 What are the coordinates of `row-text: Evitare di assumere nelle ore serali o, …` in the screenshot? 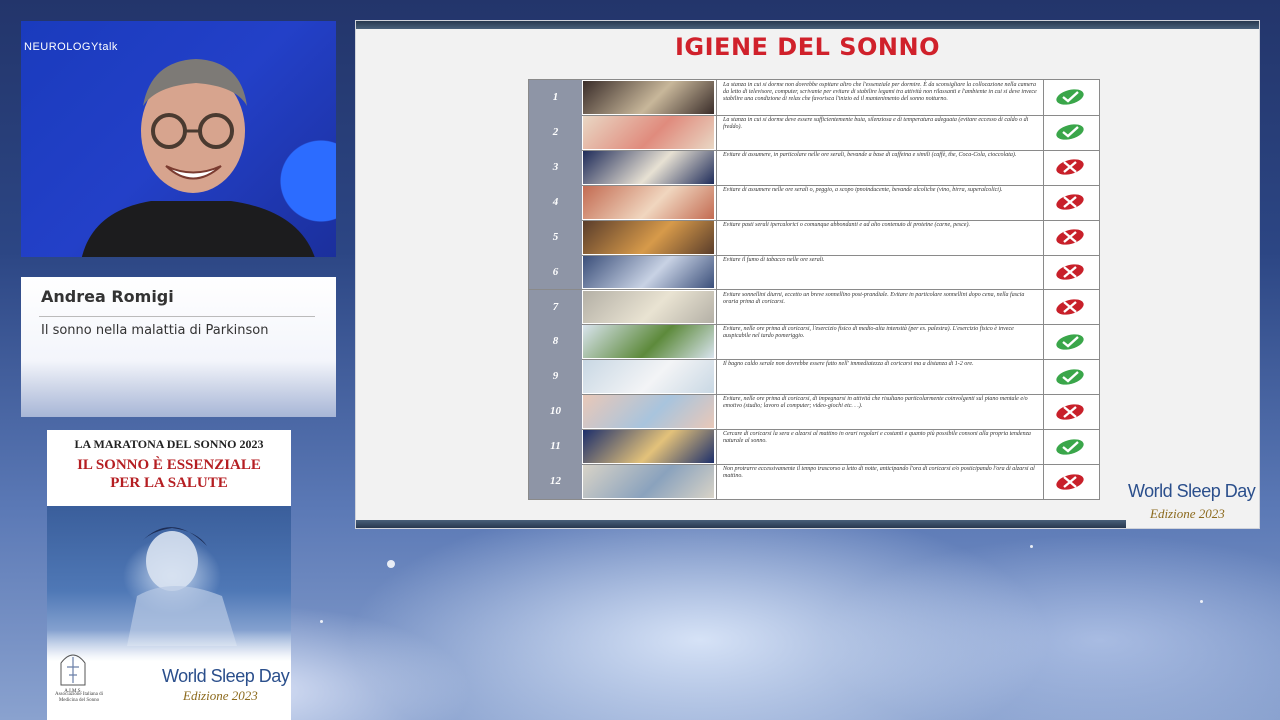 It's located at (880, 202).